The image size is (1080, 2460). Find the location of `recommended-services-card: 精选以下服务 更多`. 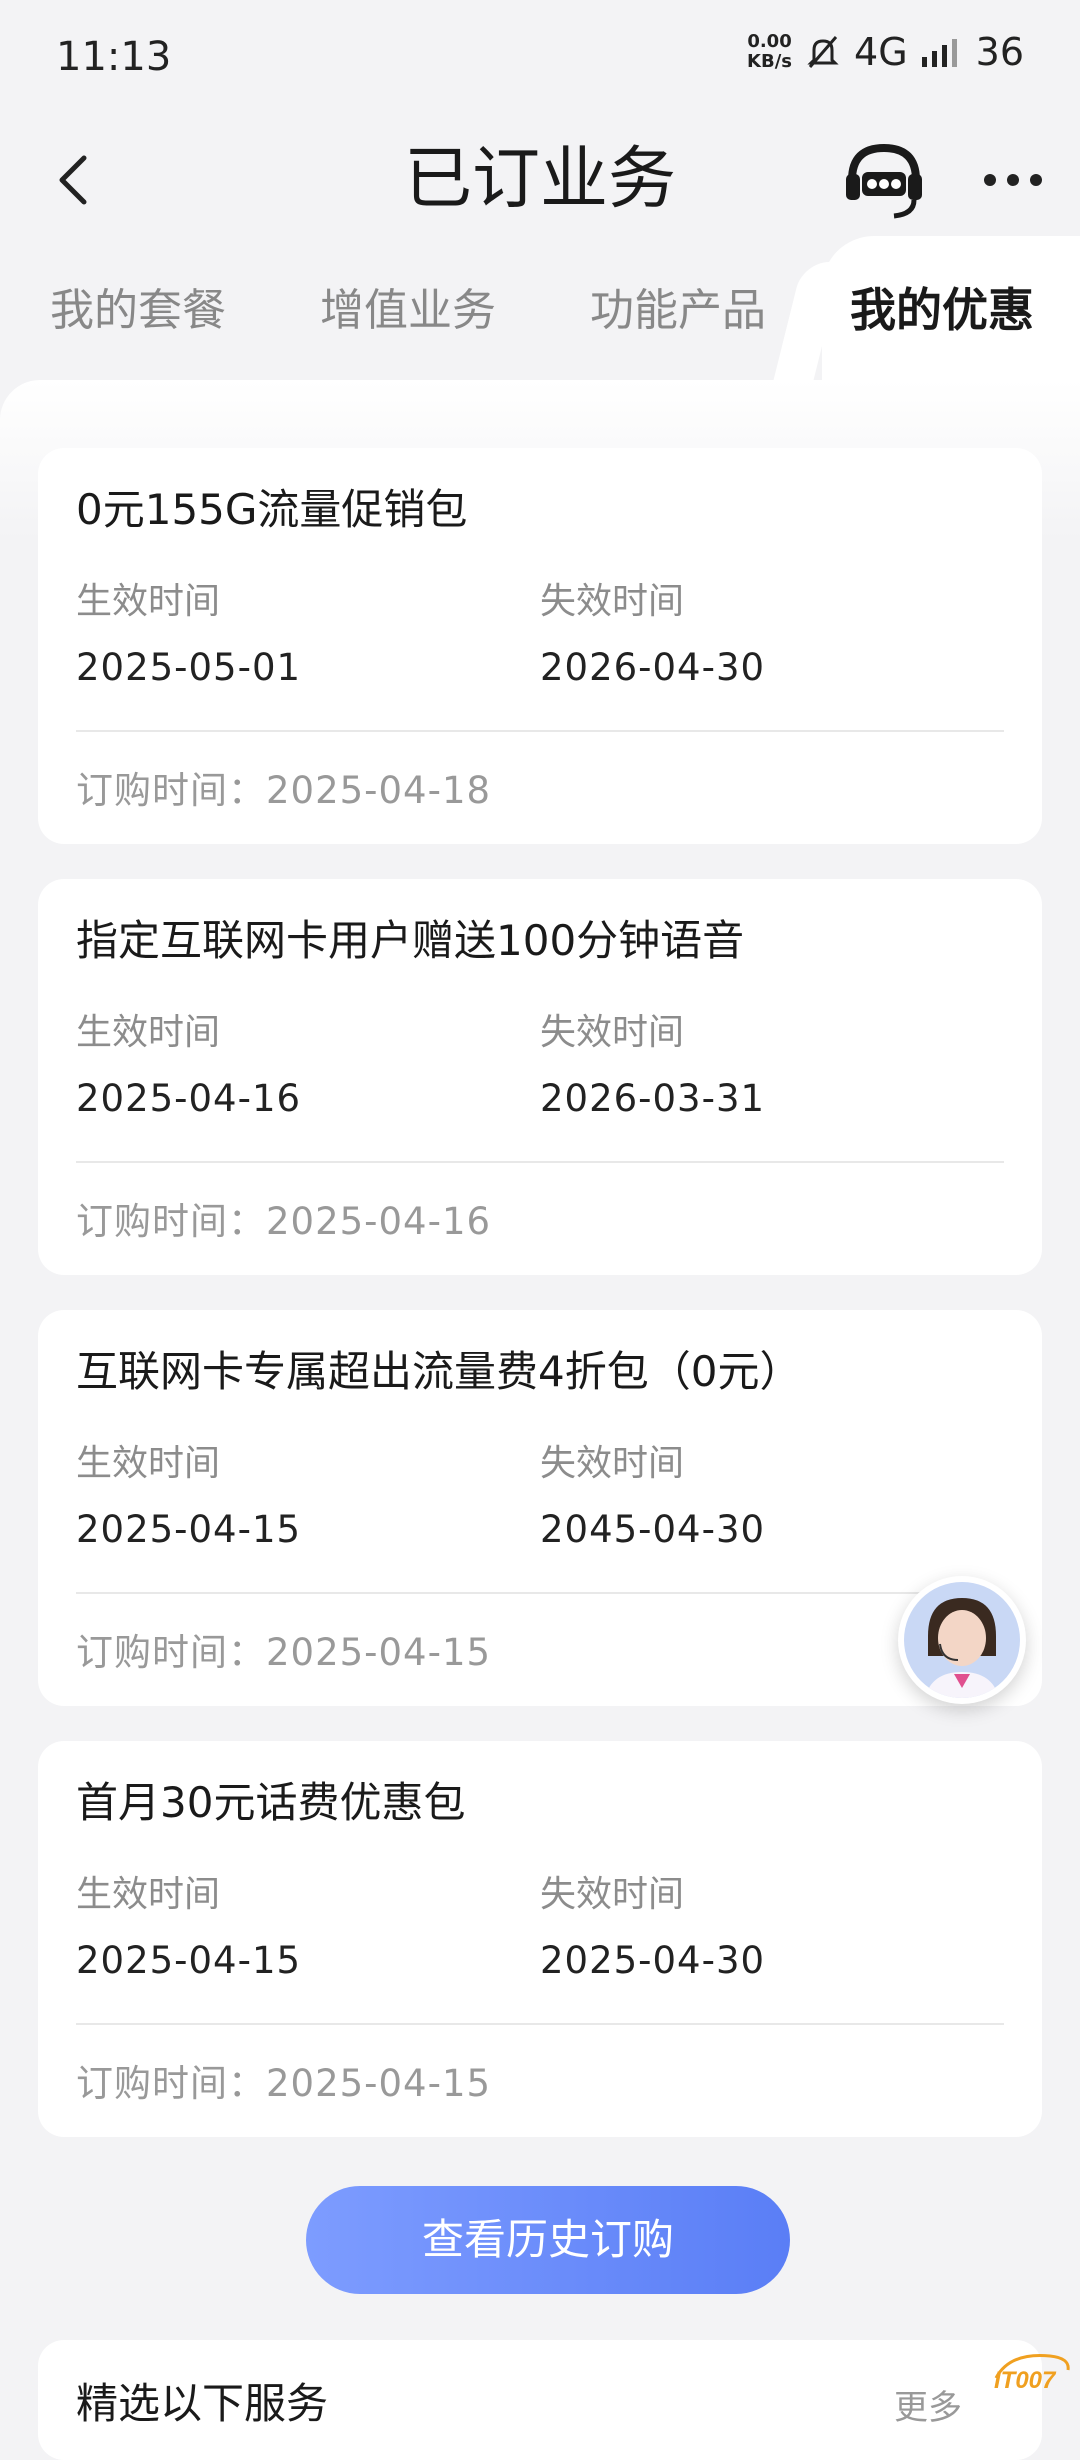

recommended-services-card: 精选以下服务 更多 is located at coordinates (540, 2400).